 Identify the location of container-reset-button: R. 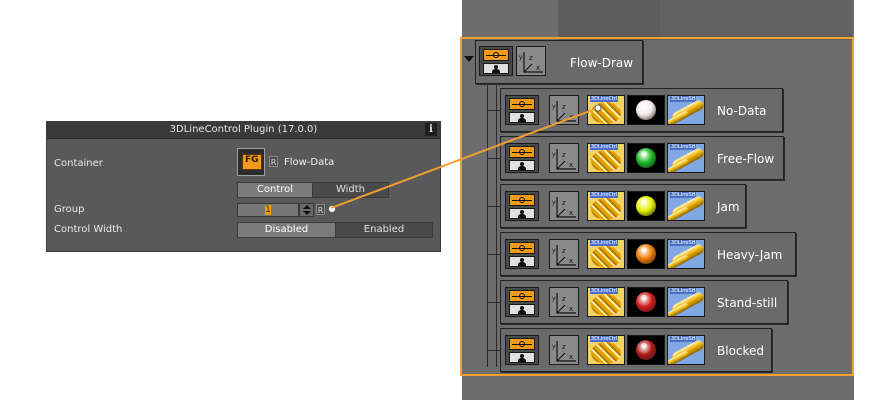
(273, 161).